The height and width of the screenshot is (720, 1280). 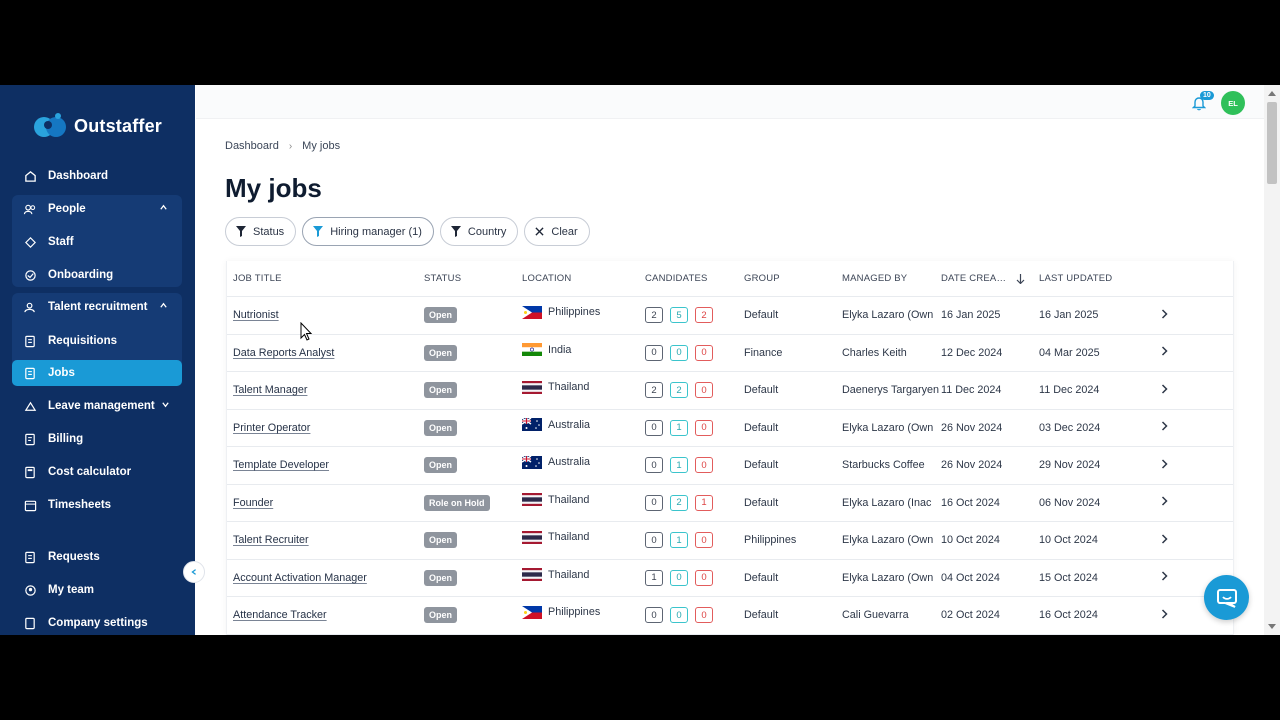 I want to click on sidebar-item-cost-calculator: Cost calculator, so click(x=97, y=472).